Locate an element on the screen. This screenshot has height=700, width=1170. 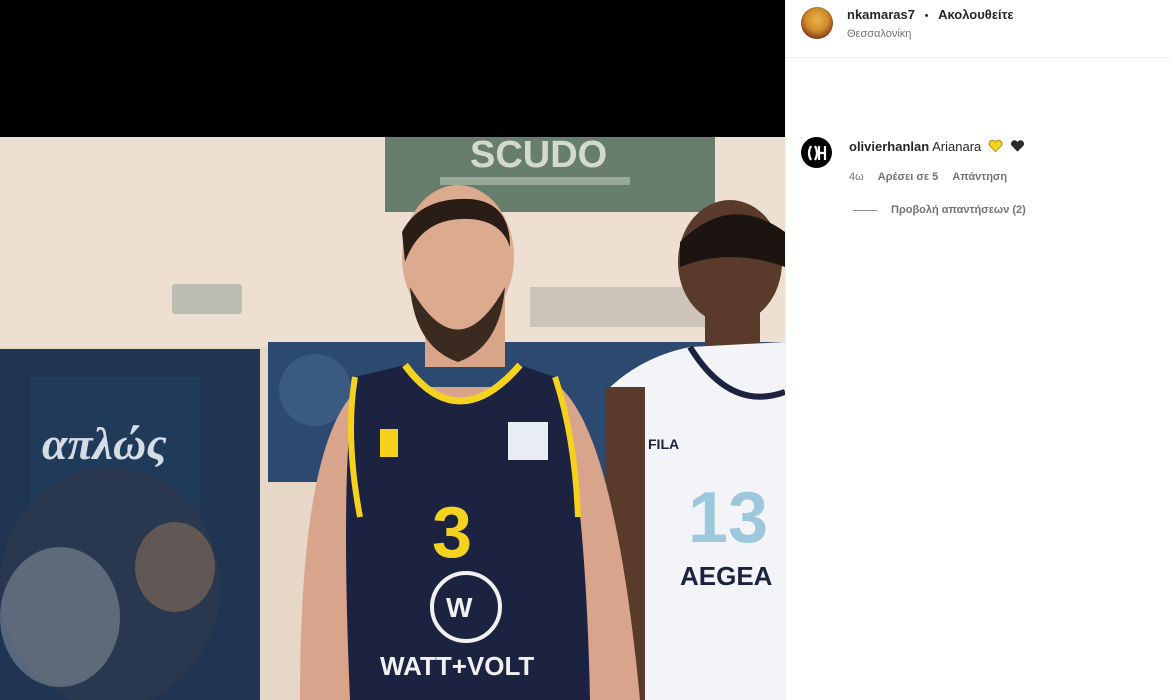
comment-text: olivierhanlan Arianara is located at coordinates (937, 147).